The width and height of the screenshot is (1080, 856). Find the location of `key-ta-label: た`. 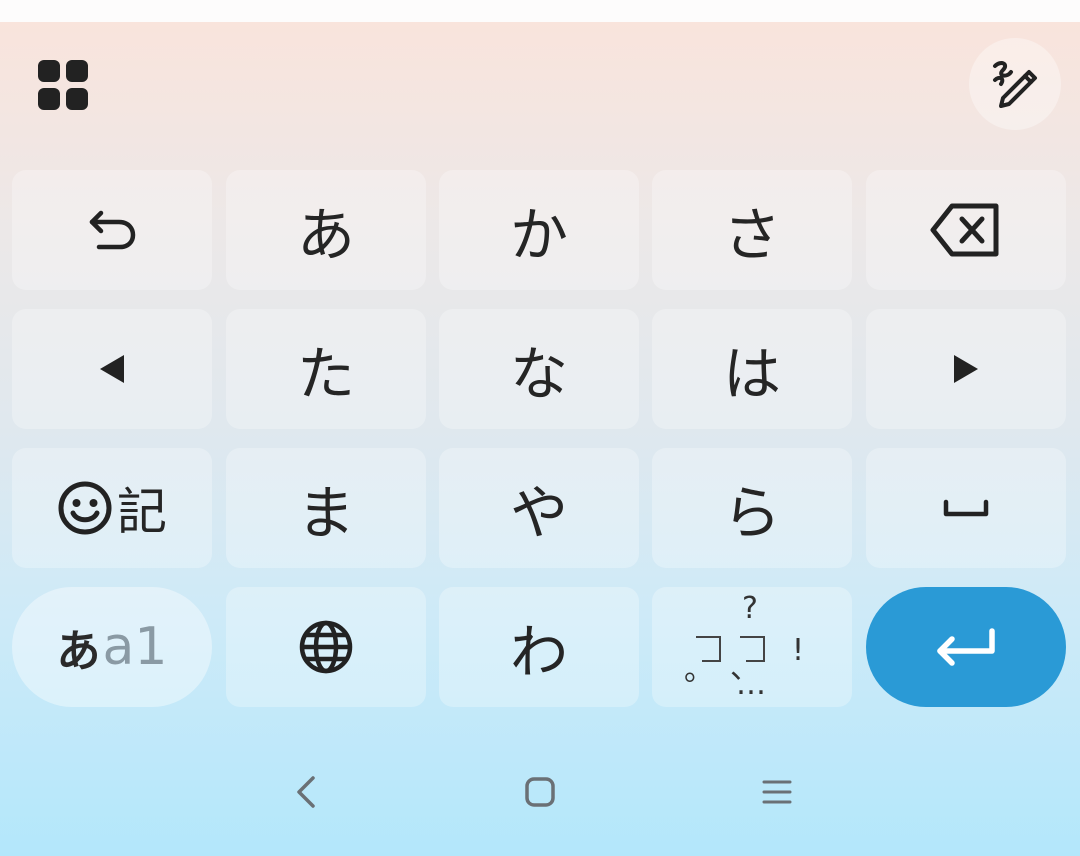

key-ta-label: た is located at coordinates (325, 374).